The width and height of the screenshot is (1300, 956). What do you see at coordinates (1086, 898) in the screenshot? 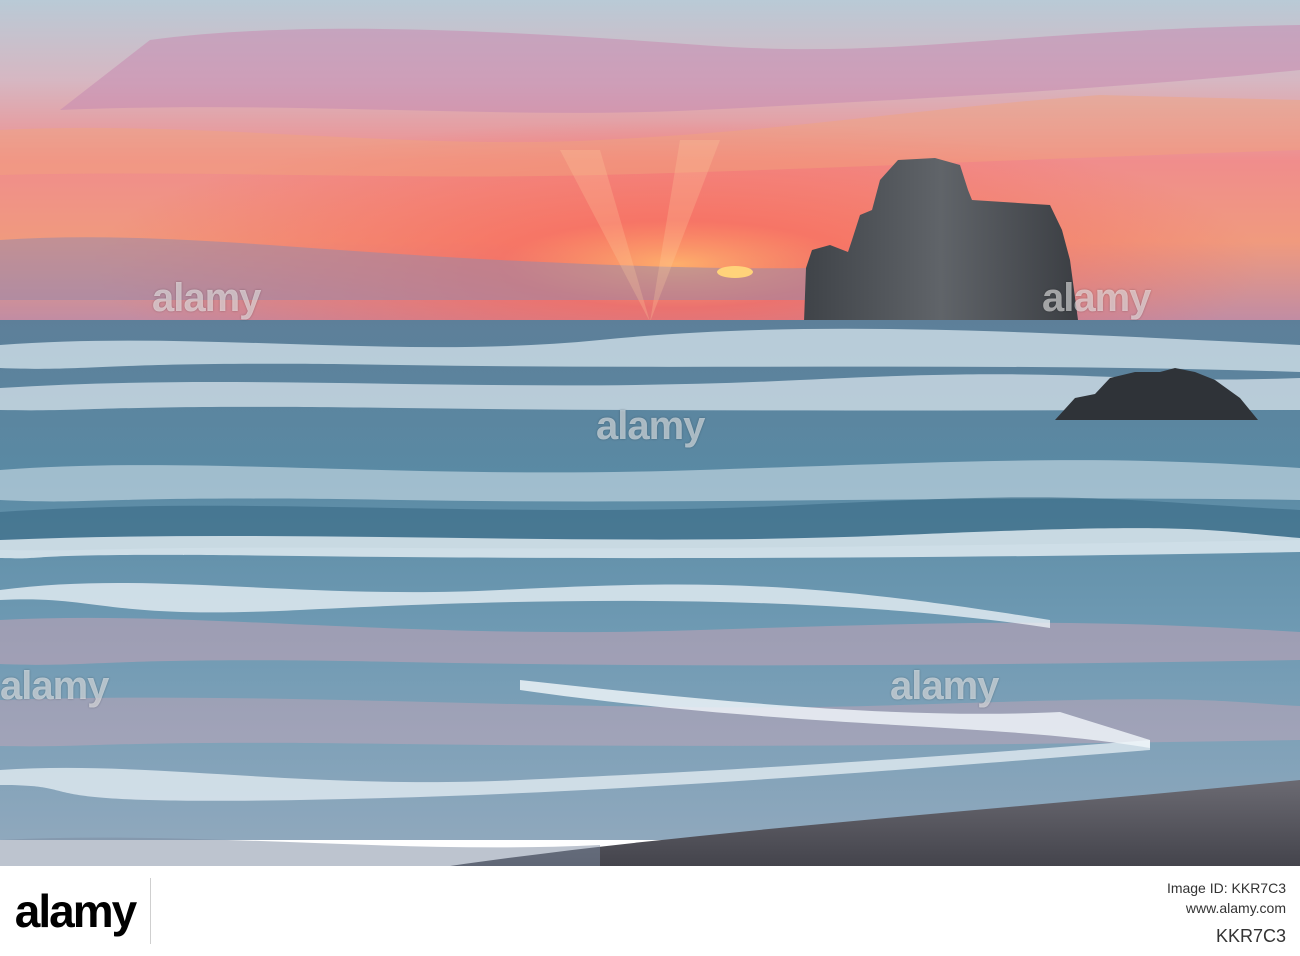
I see `footer-info: Image ID: KKR7C3 www.alamy.com` at bounding box center [1086, 898].